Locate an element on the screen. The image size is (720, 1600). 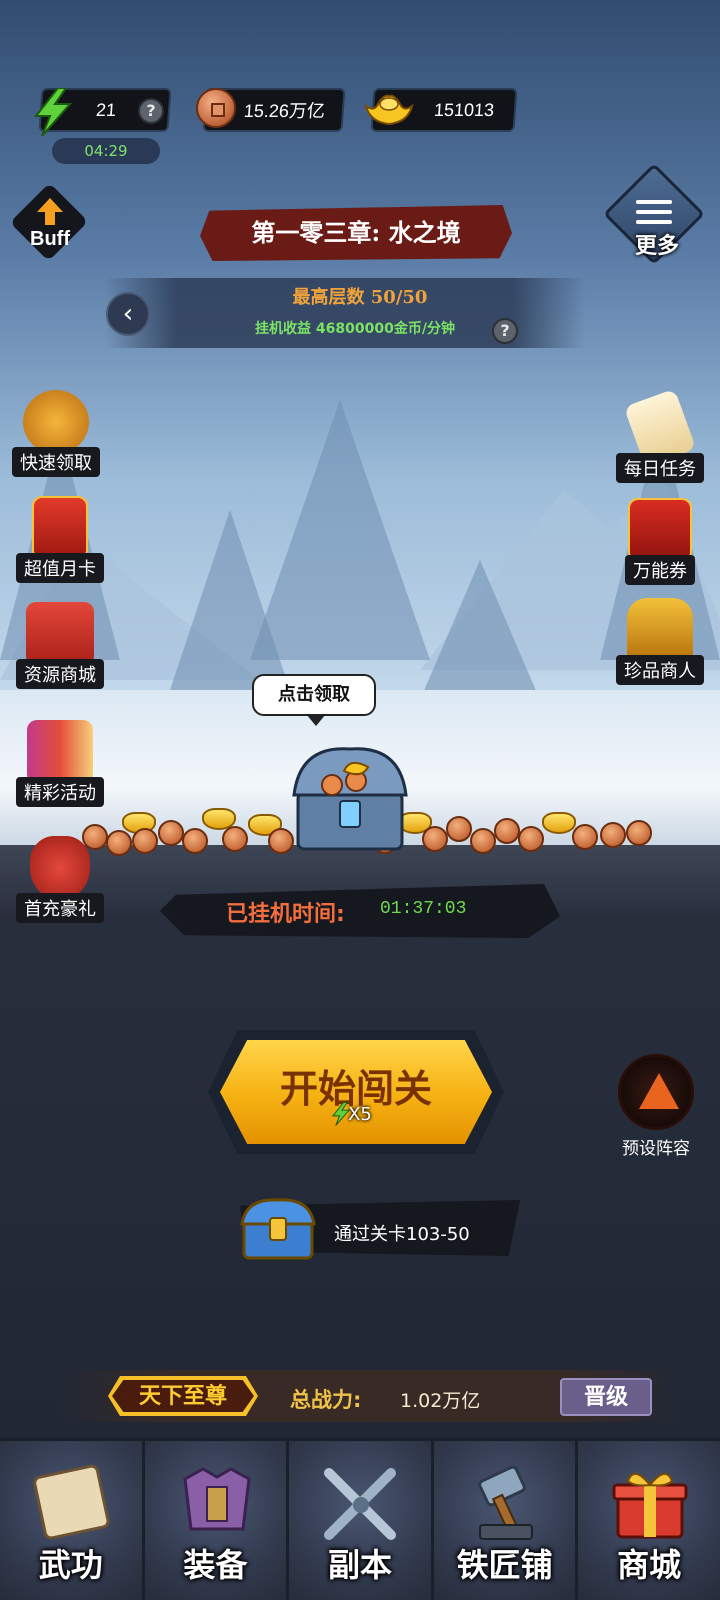
event-books-icon is located at coordinates (60, 752).